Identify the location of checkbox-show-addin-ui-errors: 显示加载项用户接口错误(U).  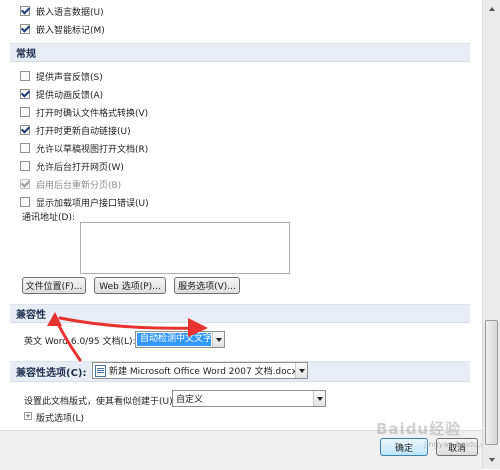
(84, 202).